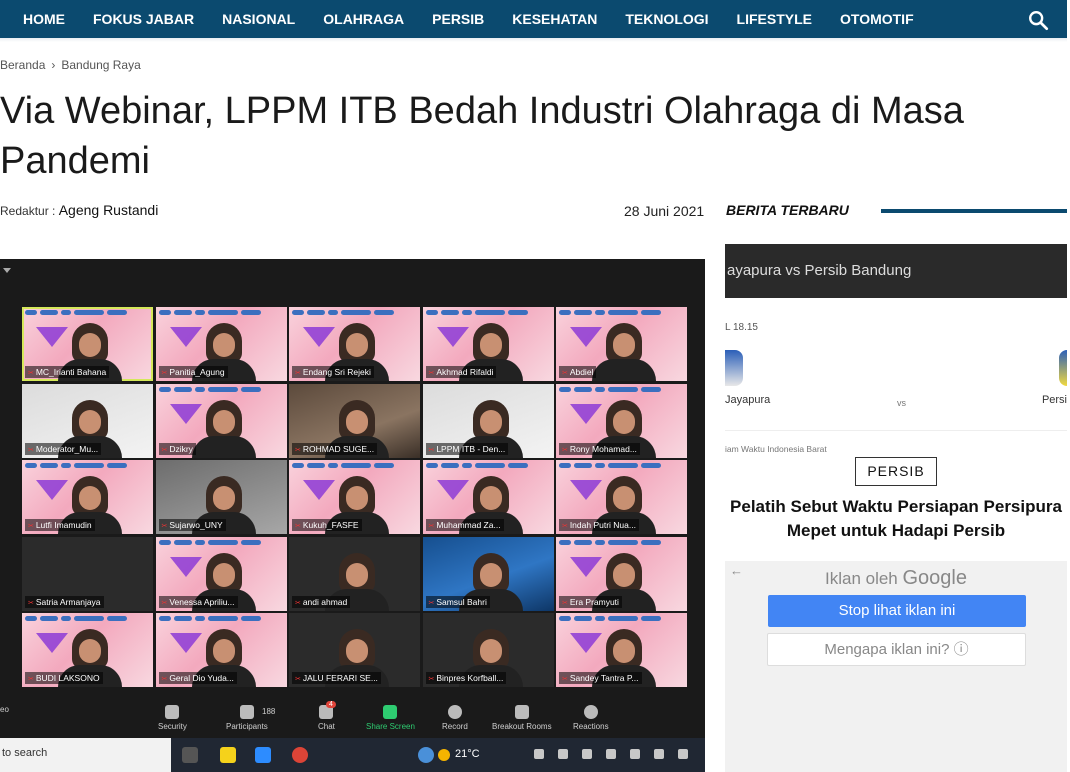  What do you see at coordinates (787, 210) in the screenshot?
I see `sidebar-heading: BERITA TERBARU` at bounding box center [787, 210].